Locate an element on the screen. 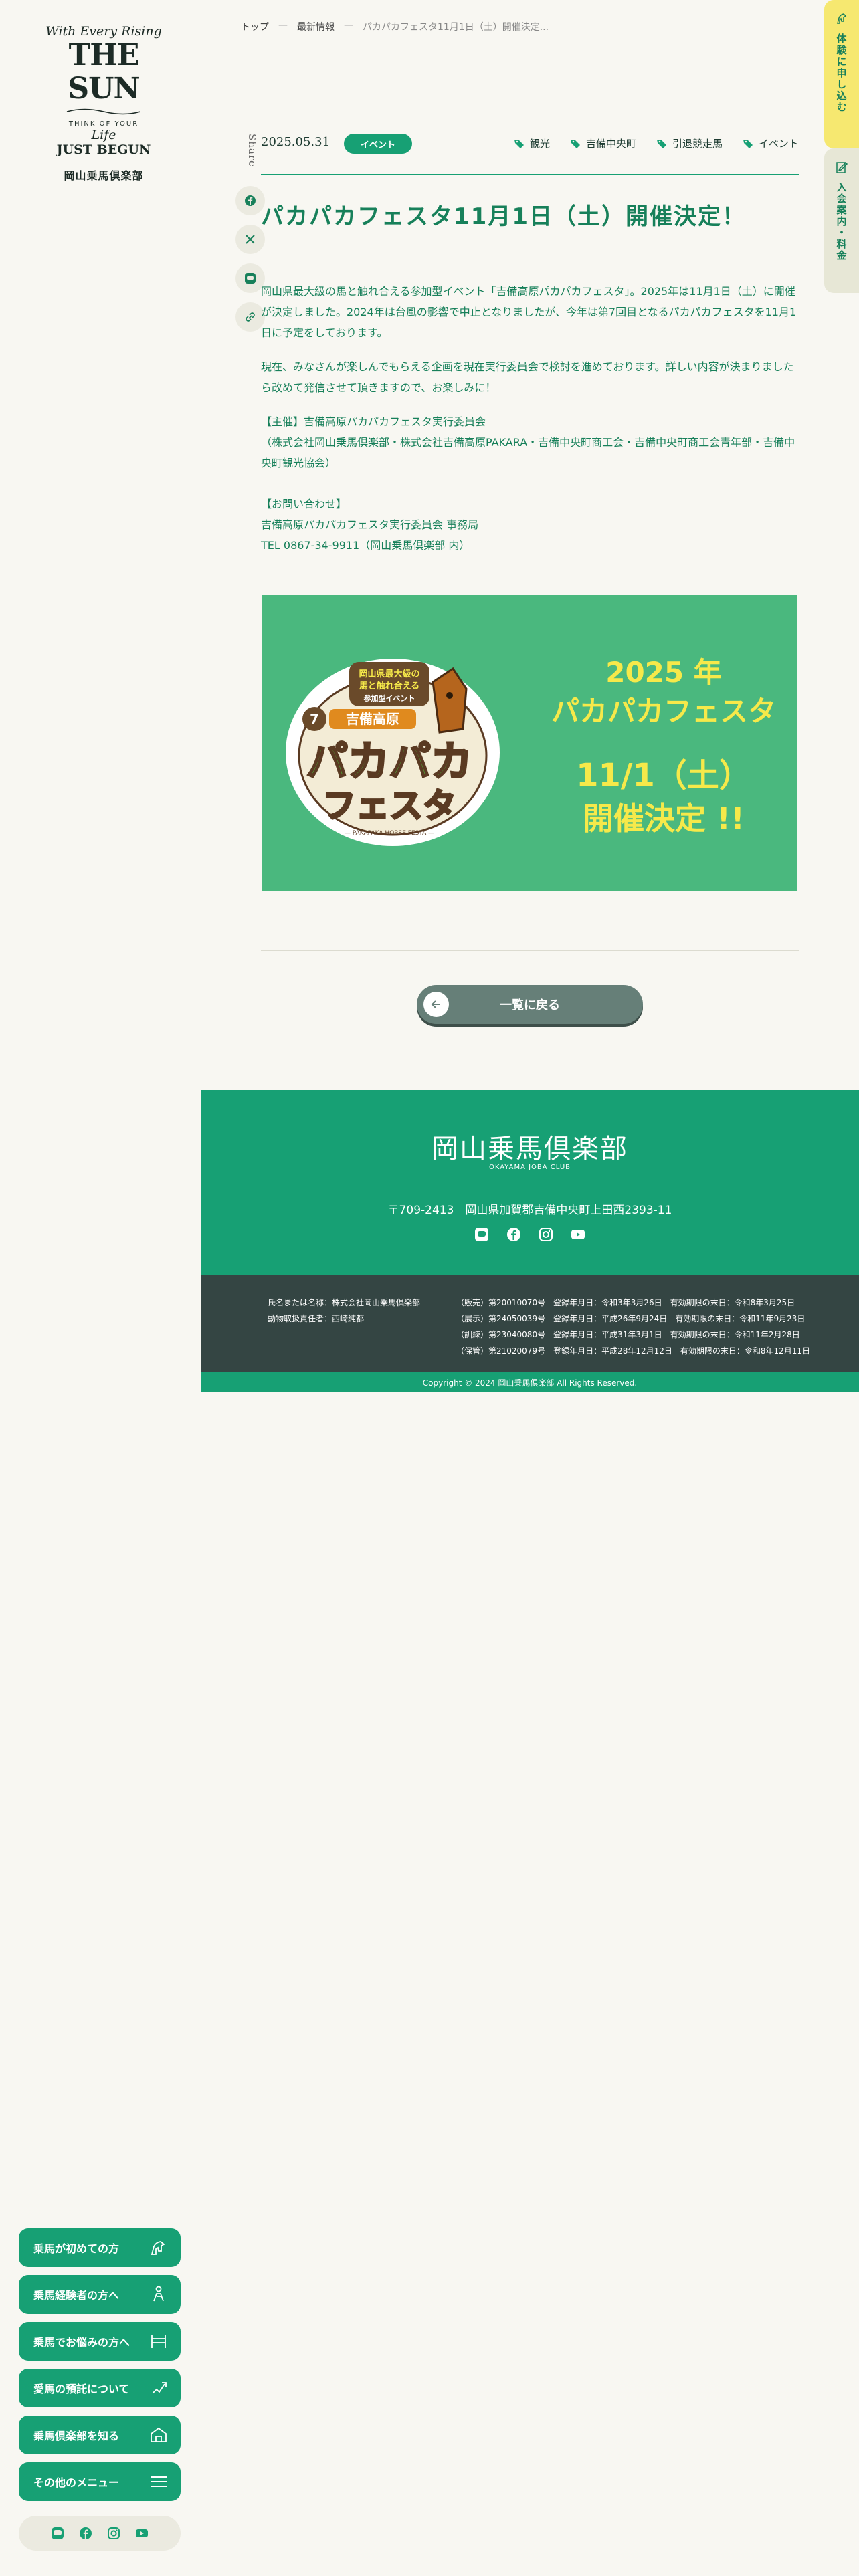  banner-year: 2025 年 is located at coordinates (663, 672).